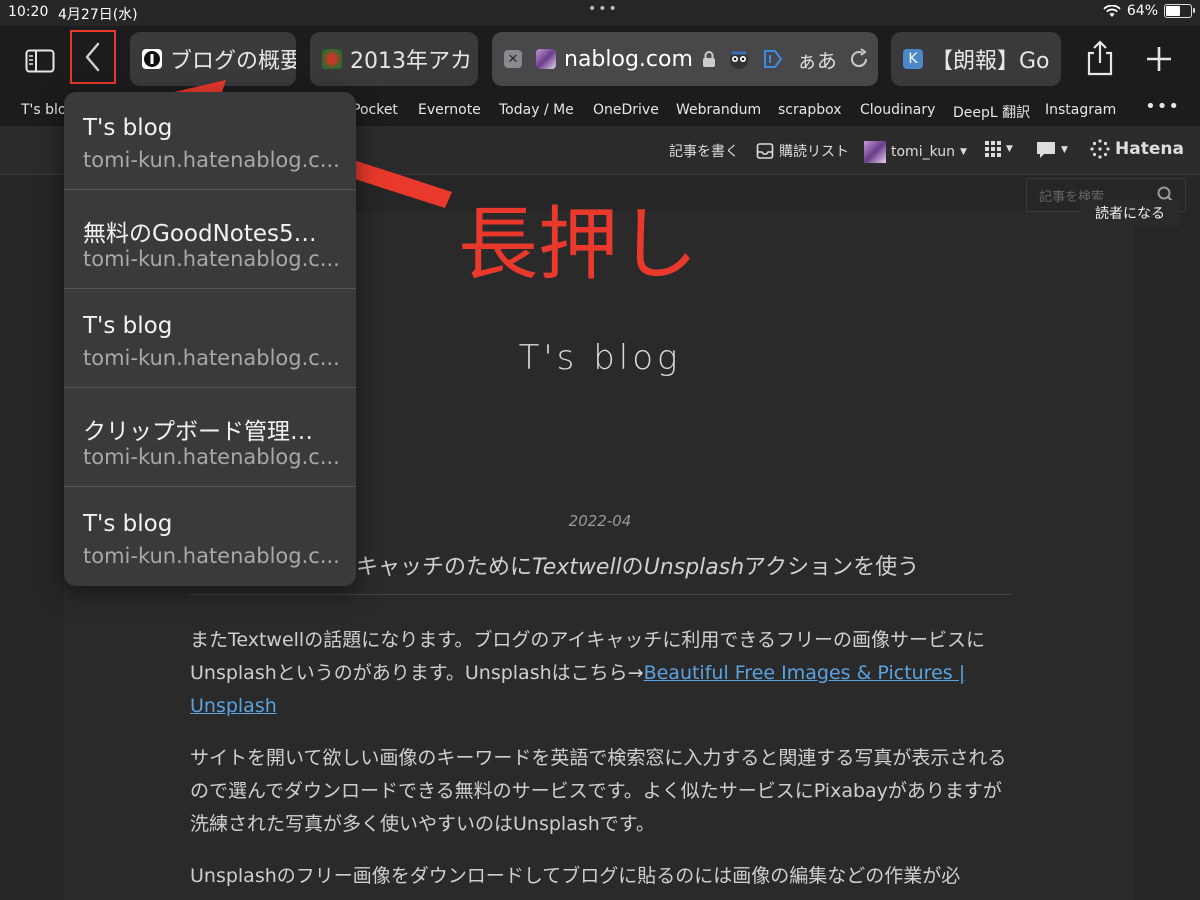 The width and height of the screenshot is (1200, 900). I want to click on bookmark-item: Instagram, so click(1080, 110).